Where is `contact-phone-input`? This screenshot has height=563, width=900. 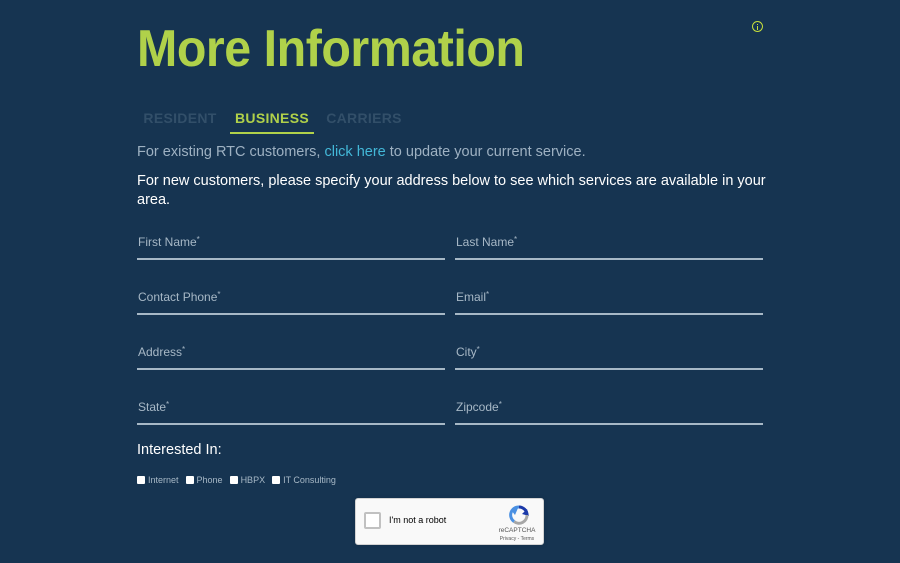
contact-phone-input is located at coordinates (291, 298).